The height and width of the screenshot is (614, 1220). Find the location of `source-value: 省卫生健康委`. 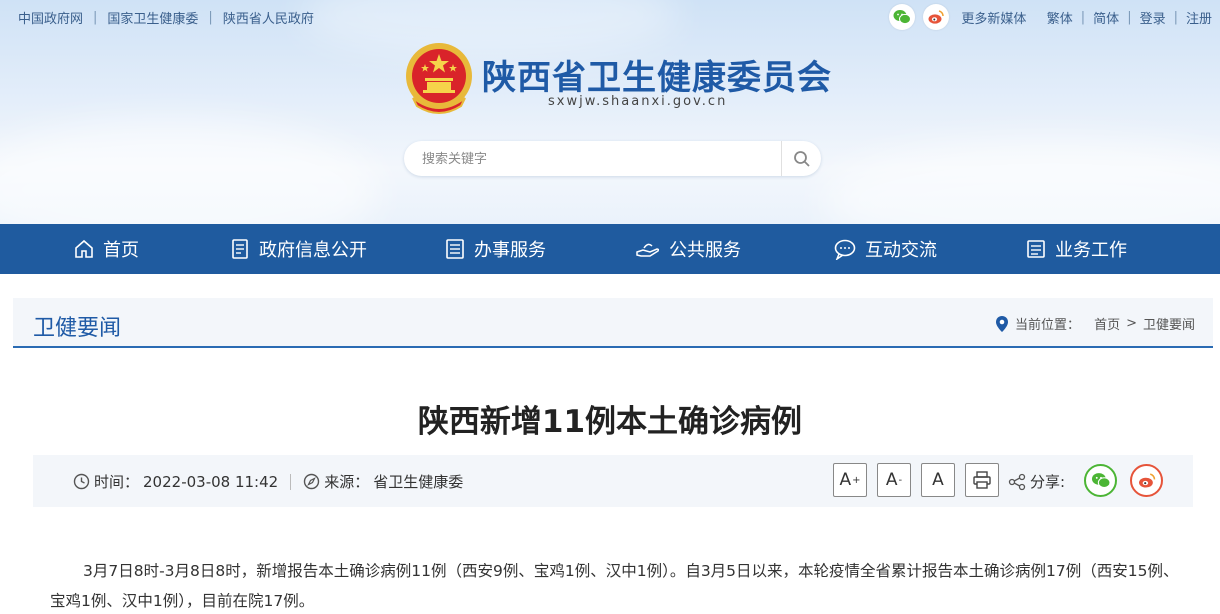

source-value: 省卫生健康委 is located at coordinates (418, 482).